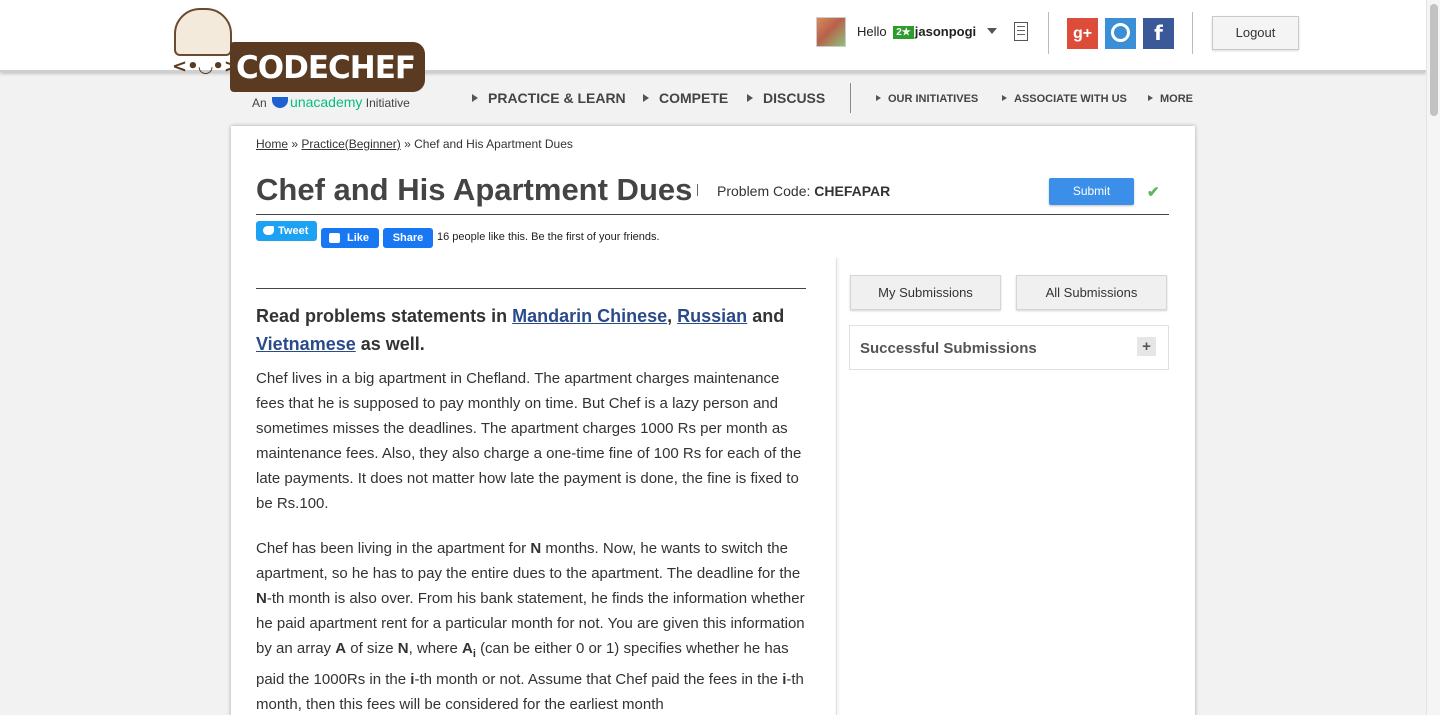 The image size is (1440, 715). Describe the element at coordinates (1433, 357) in the screenshot. I see `page-scrollbar` at that location.